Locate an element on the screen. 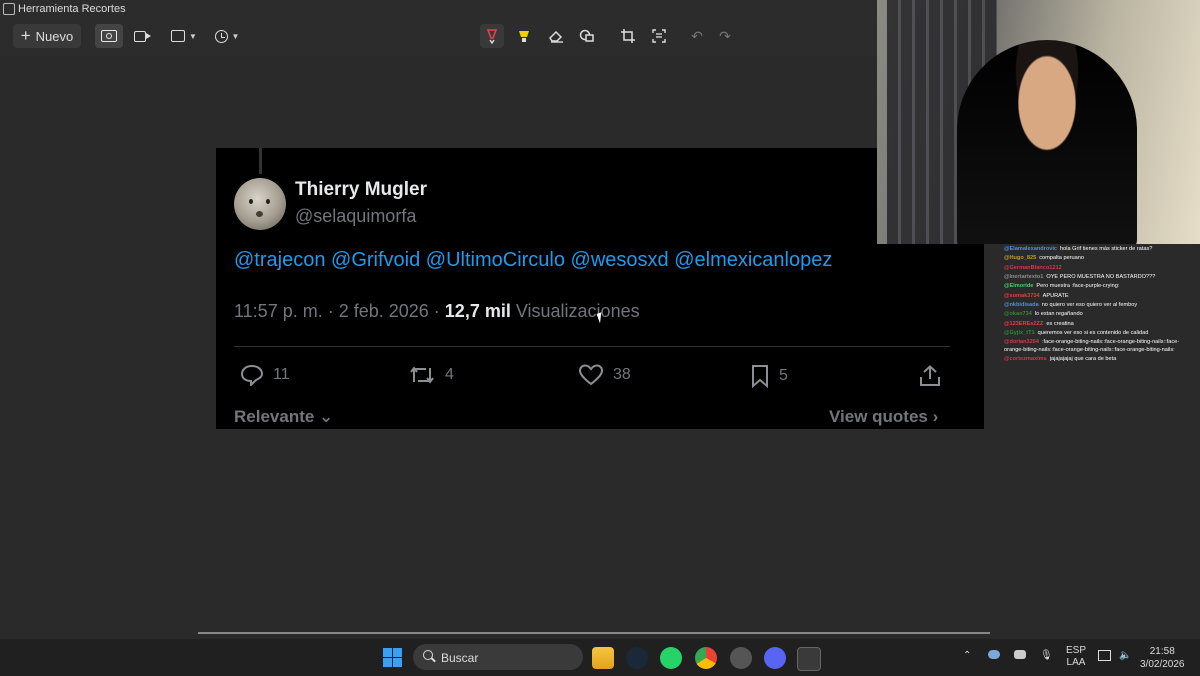 This screenshot has height=676, width=1200. whatsapp-icon is located at coordinates (671, 658).